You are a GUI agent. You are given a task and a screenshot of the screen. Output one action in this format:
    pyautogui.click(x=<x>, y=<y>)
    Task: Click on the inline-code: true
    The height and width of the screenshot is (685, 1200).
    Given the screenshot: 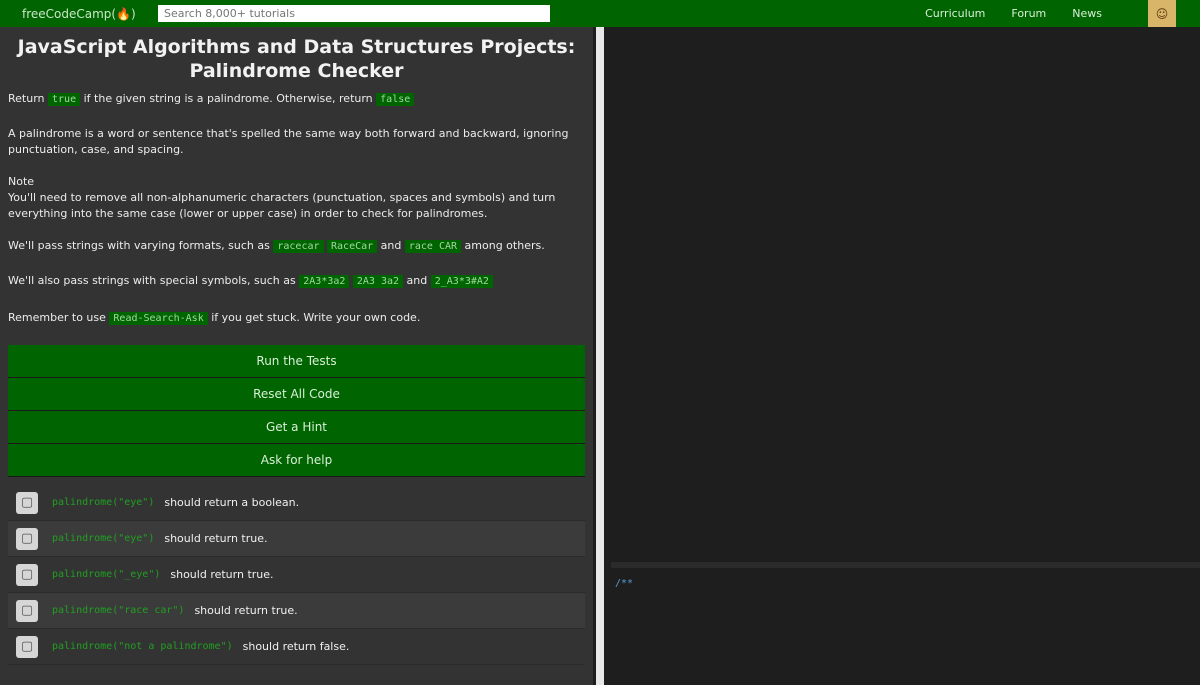 What is the action you would take?
    pyautogui.click(x=64, y=99)
    